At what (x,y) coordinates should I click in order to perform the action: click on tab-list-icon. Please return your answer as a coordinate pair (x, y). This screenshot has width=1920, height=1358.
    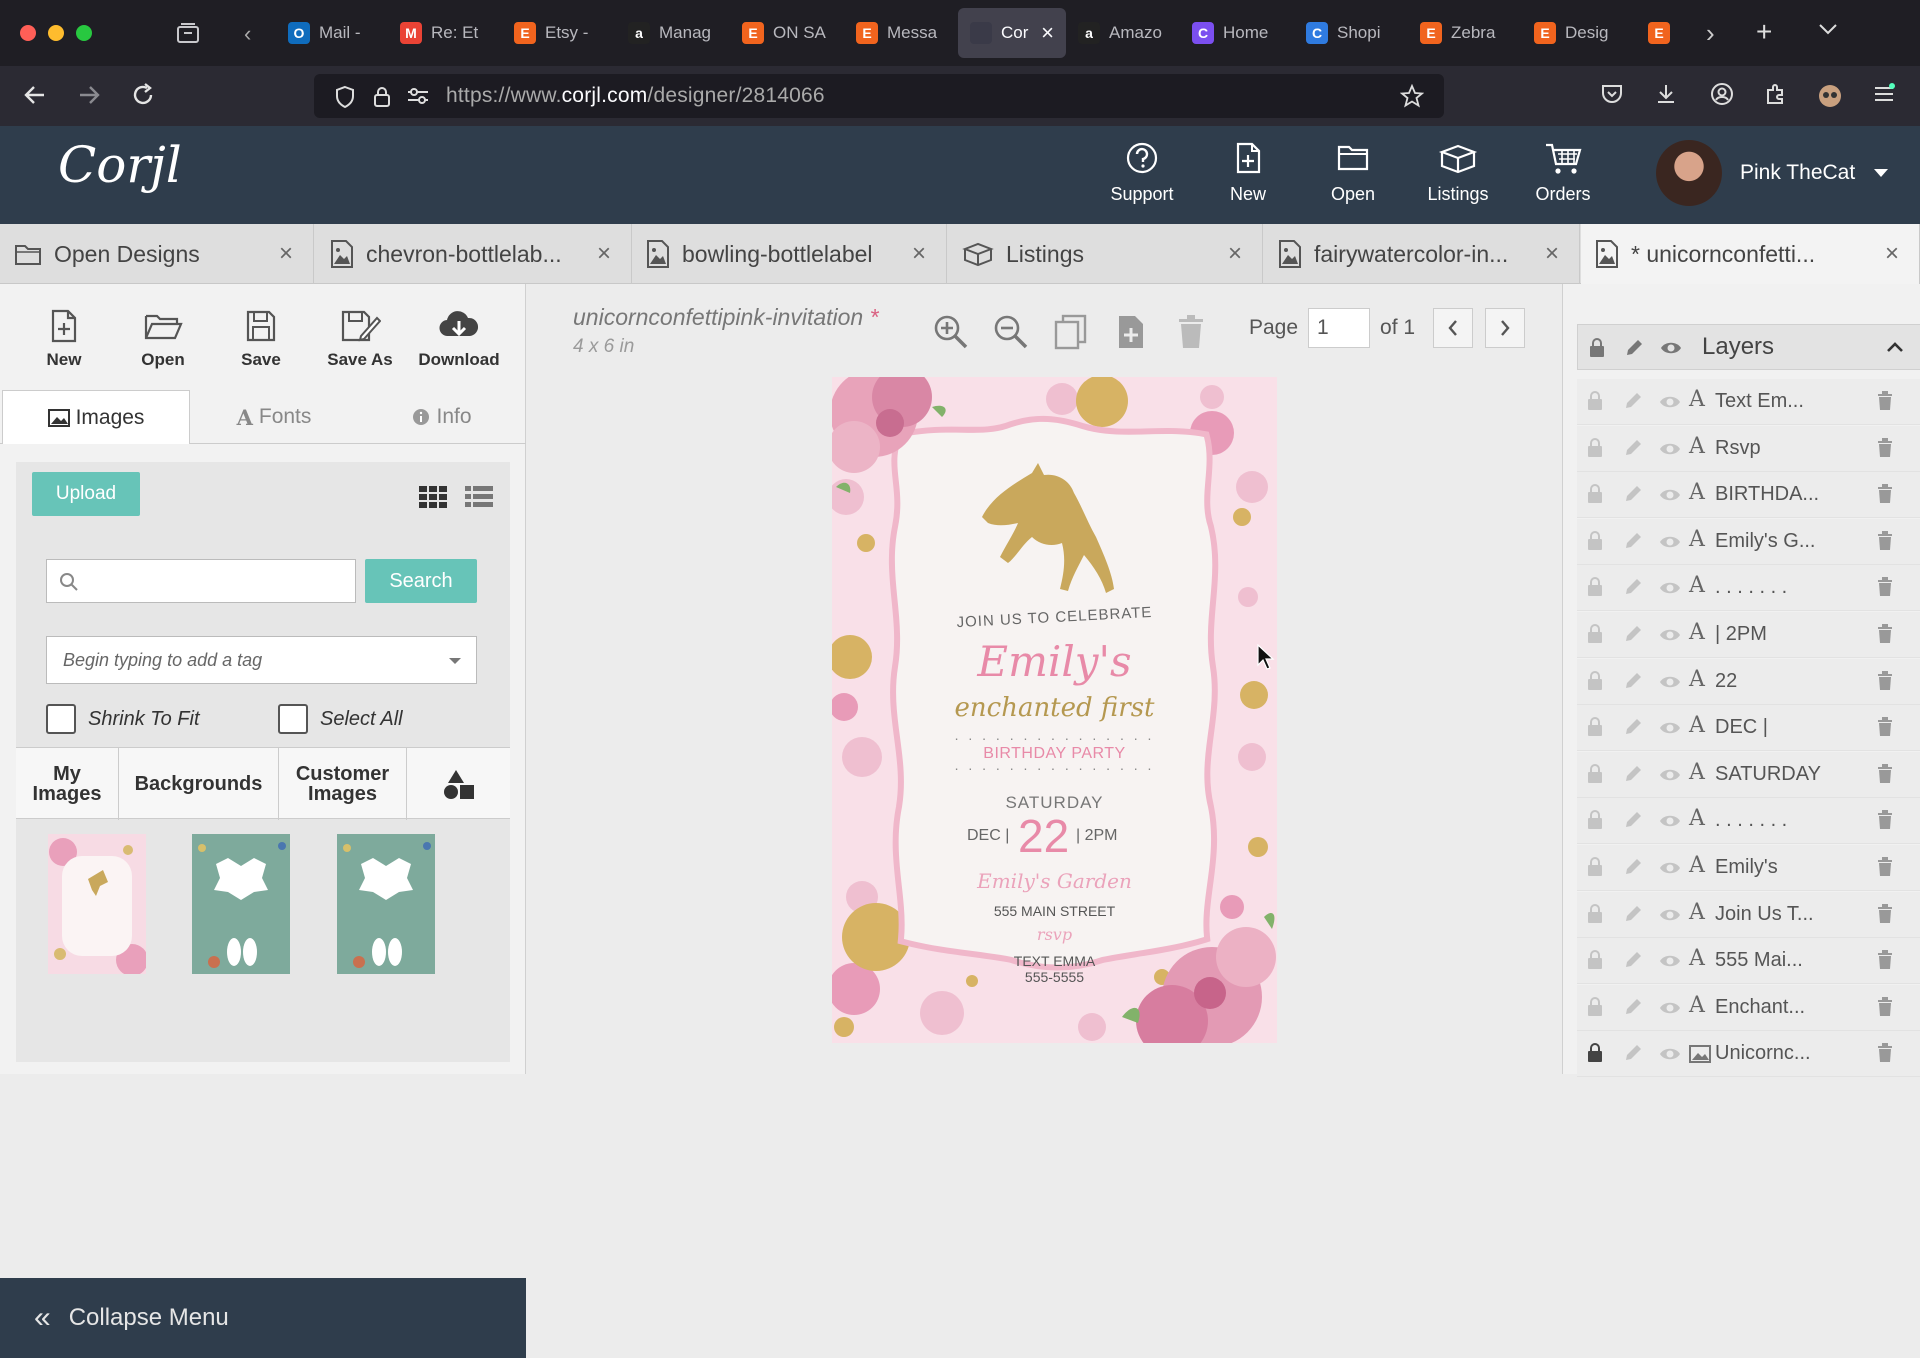
    Looking at the image, I should click on (1828, 29).